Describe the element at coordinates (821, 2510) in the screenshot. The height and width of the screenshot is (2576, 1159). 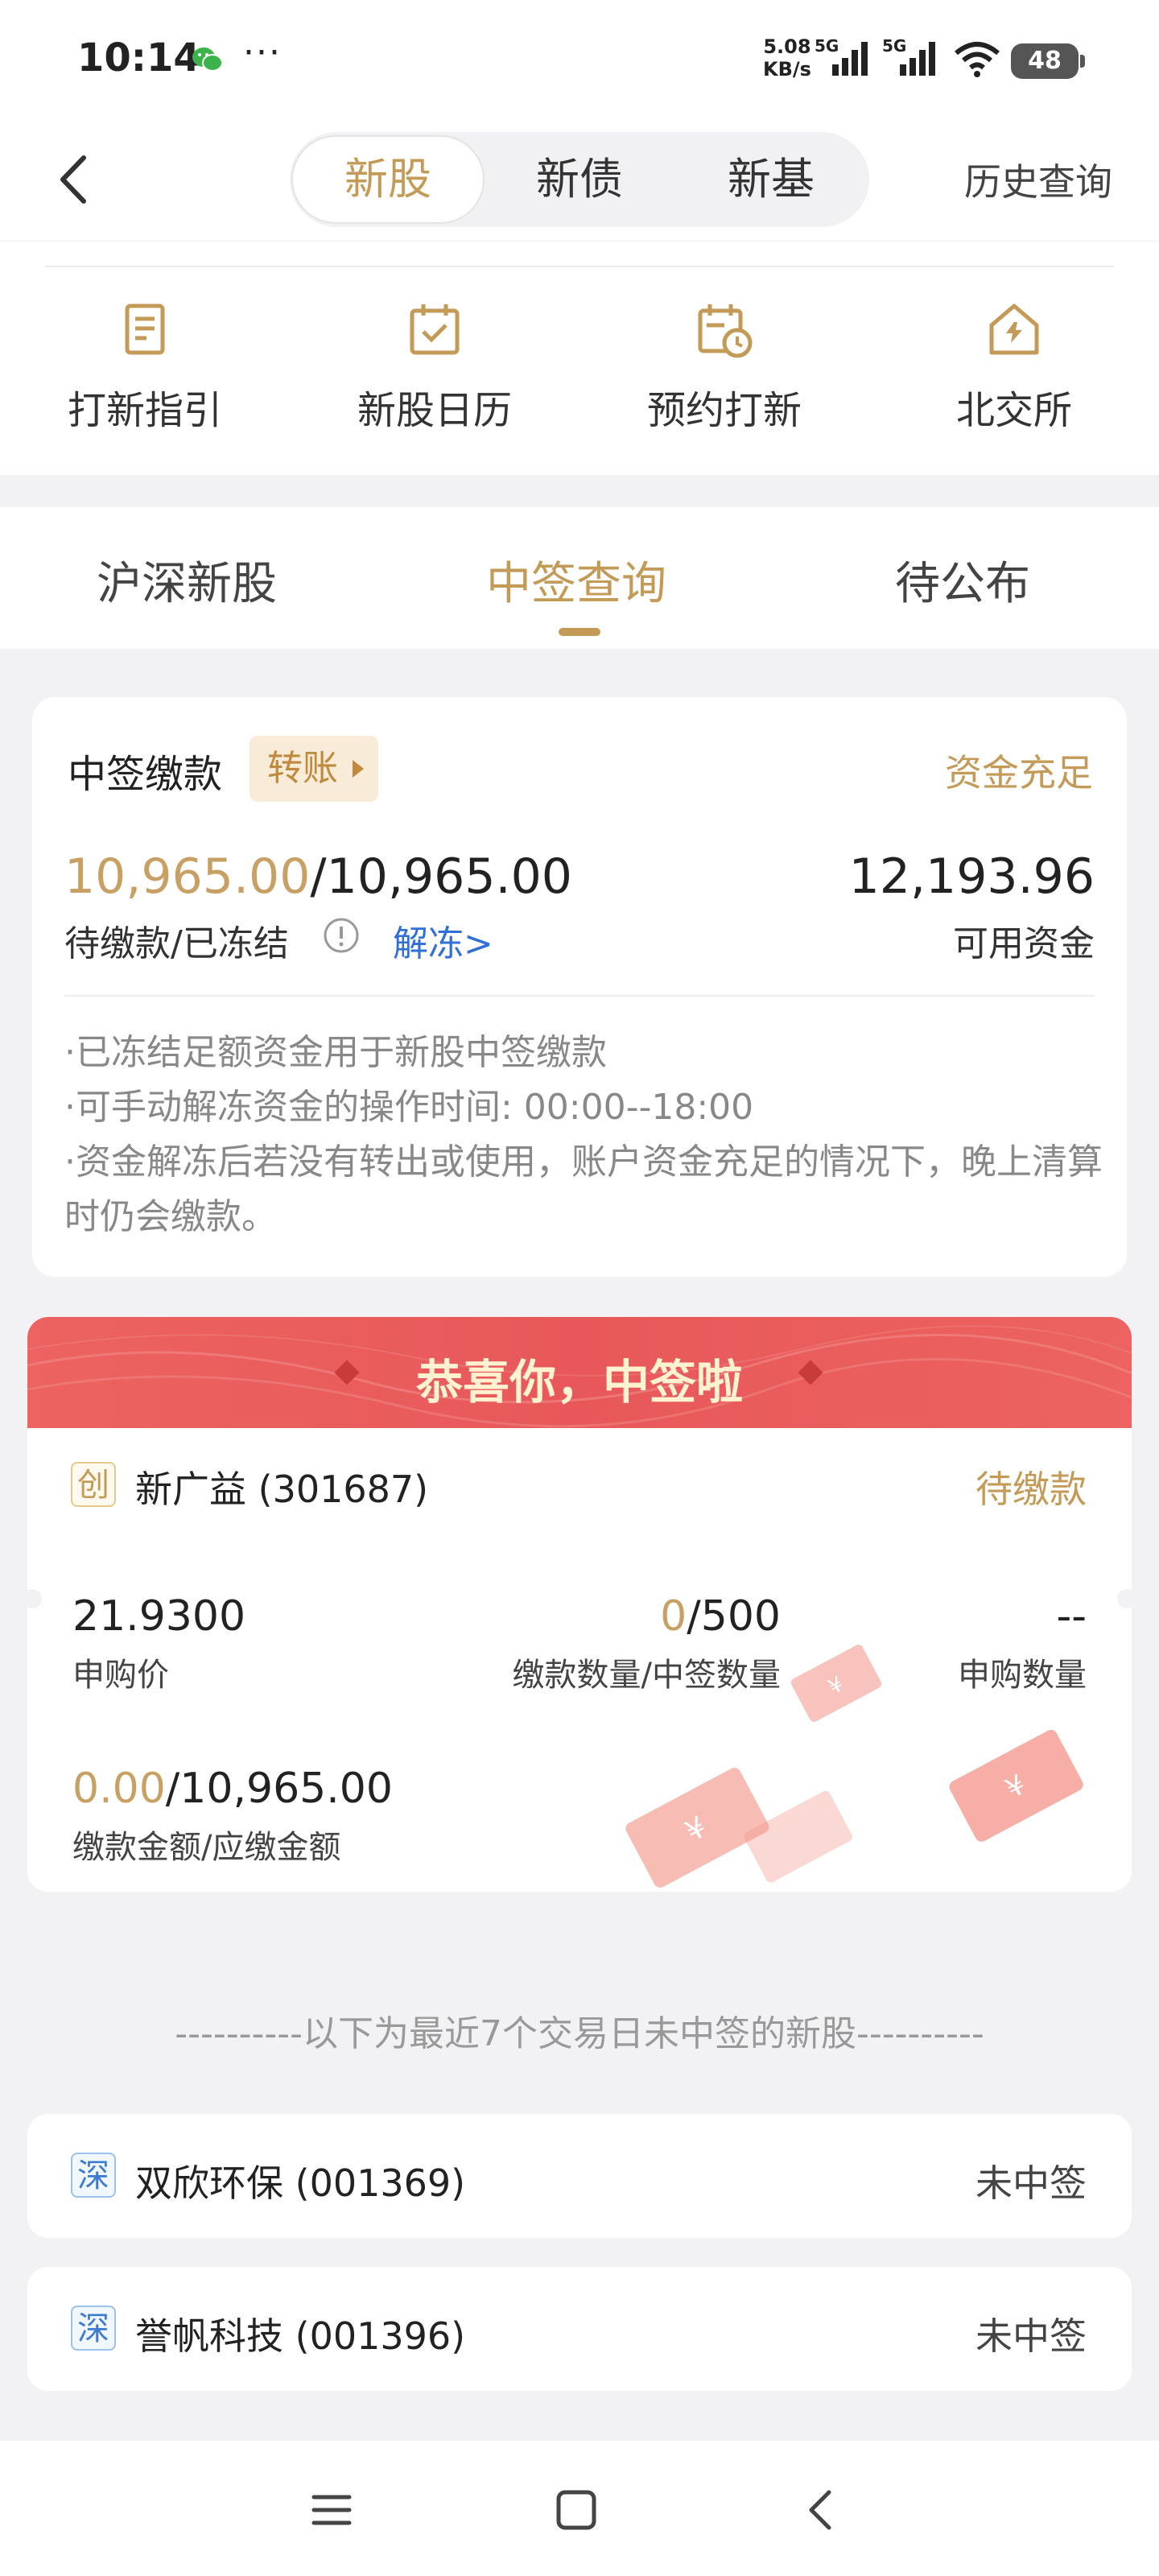
I see `back-triangle-icon` at that location.